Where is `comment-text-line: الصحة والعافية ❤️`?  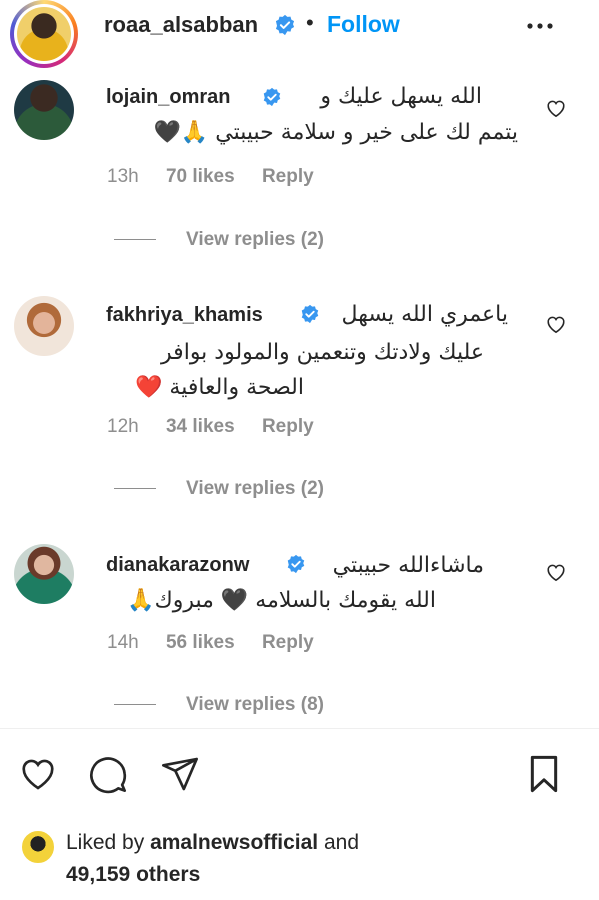
comment-text-line: الصحة والعافية ❤️ is located at coordinates (219, 387).